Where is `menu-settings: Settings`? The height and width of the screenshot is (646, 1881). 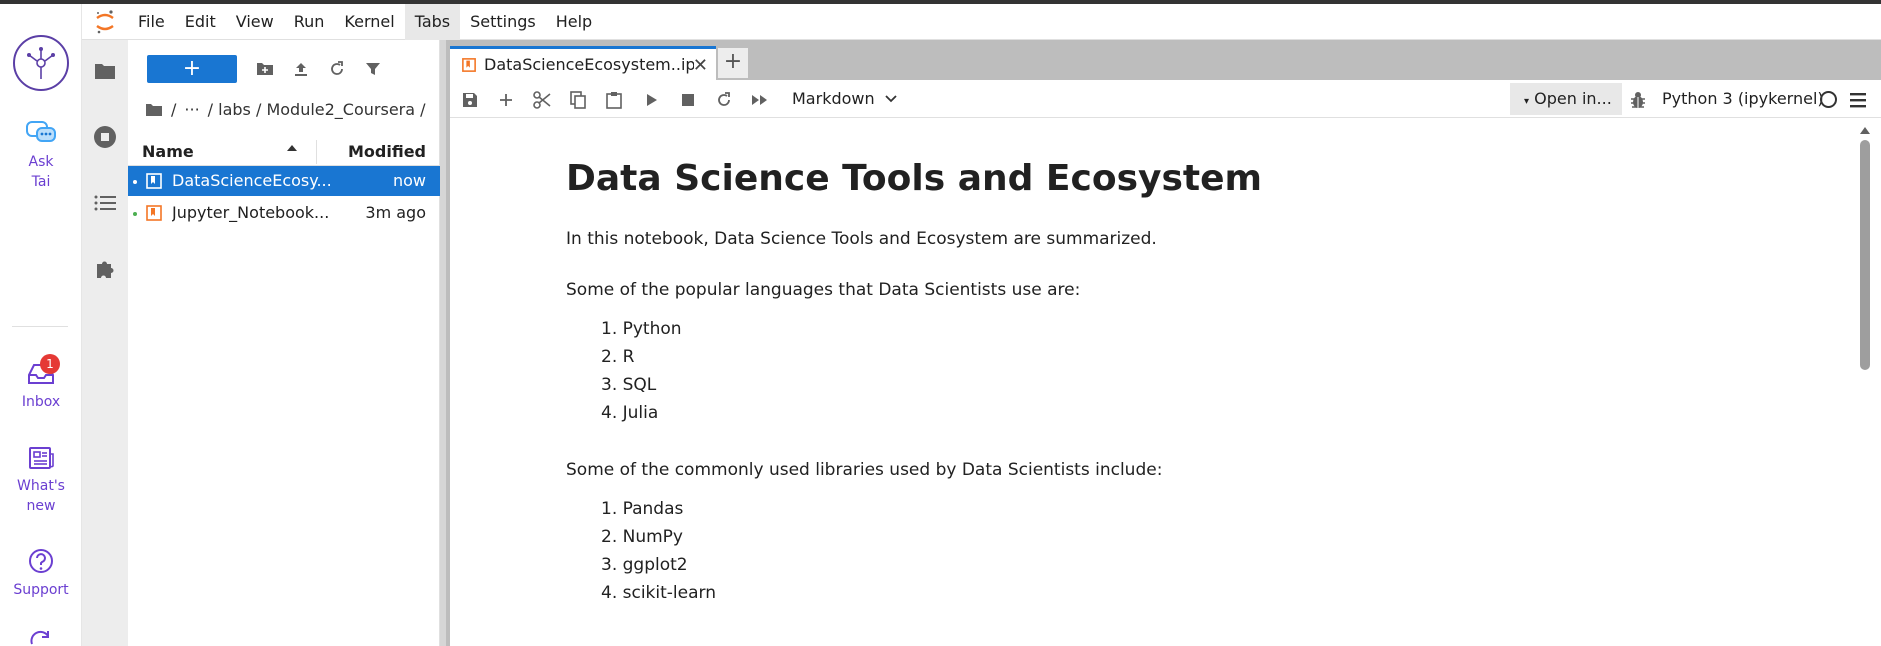 menu-settings: Settings is located at coordinates (503, 22).